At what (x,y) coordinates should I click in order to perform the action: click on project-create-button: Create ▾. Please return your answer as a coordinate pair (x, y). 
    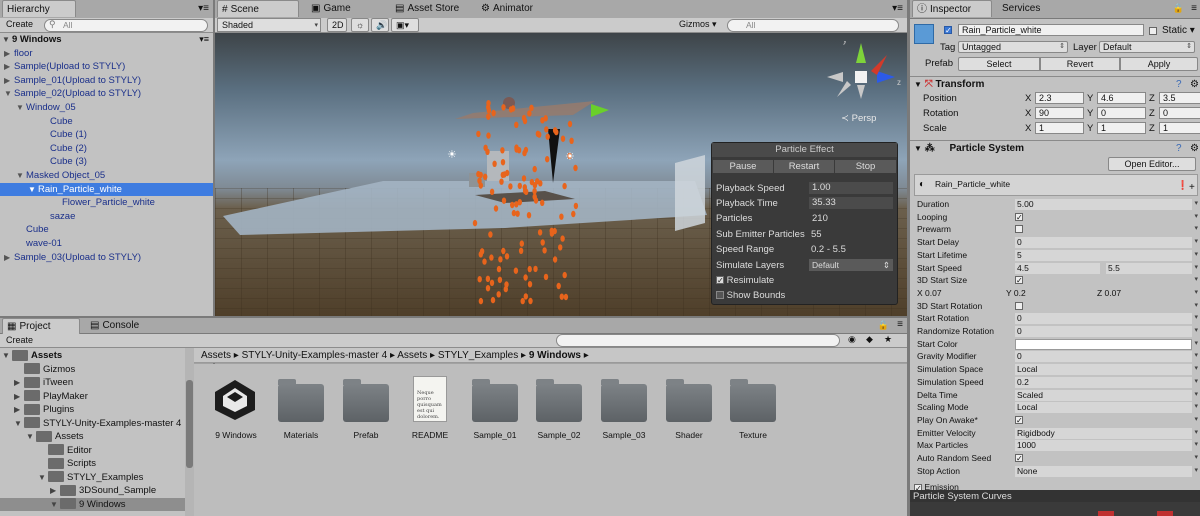
    Looking at the image, I should click on (21, 346).